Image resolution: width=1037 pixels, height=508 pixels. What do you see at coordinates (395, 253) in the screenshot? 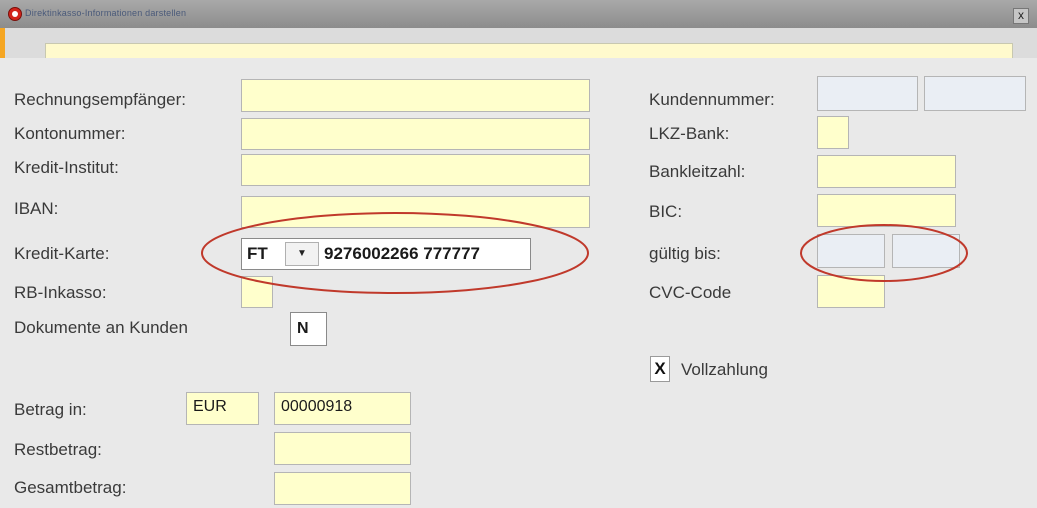
I see `kredit-karte-highlight-oval` at bounding box center [395, 253].